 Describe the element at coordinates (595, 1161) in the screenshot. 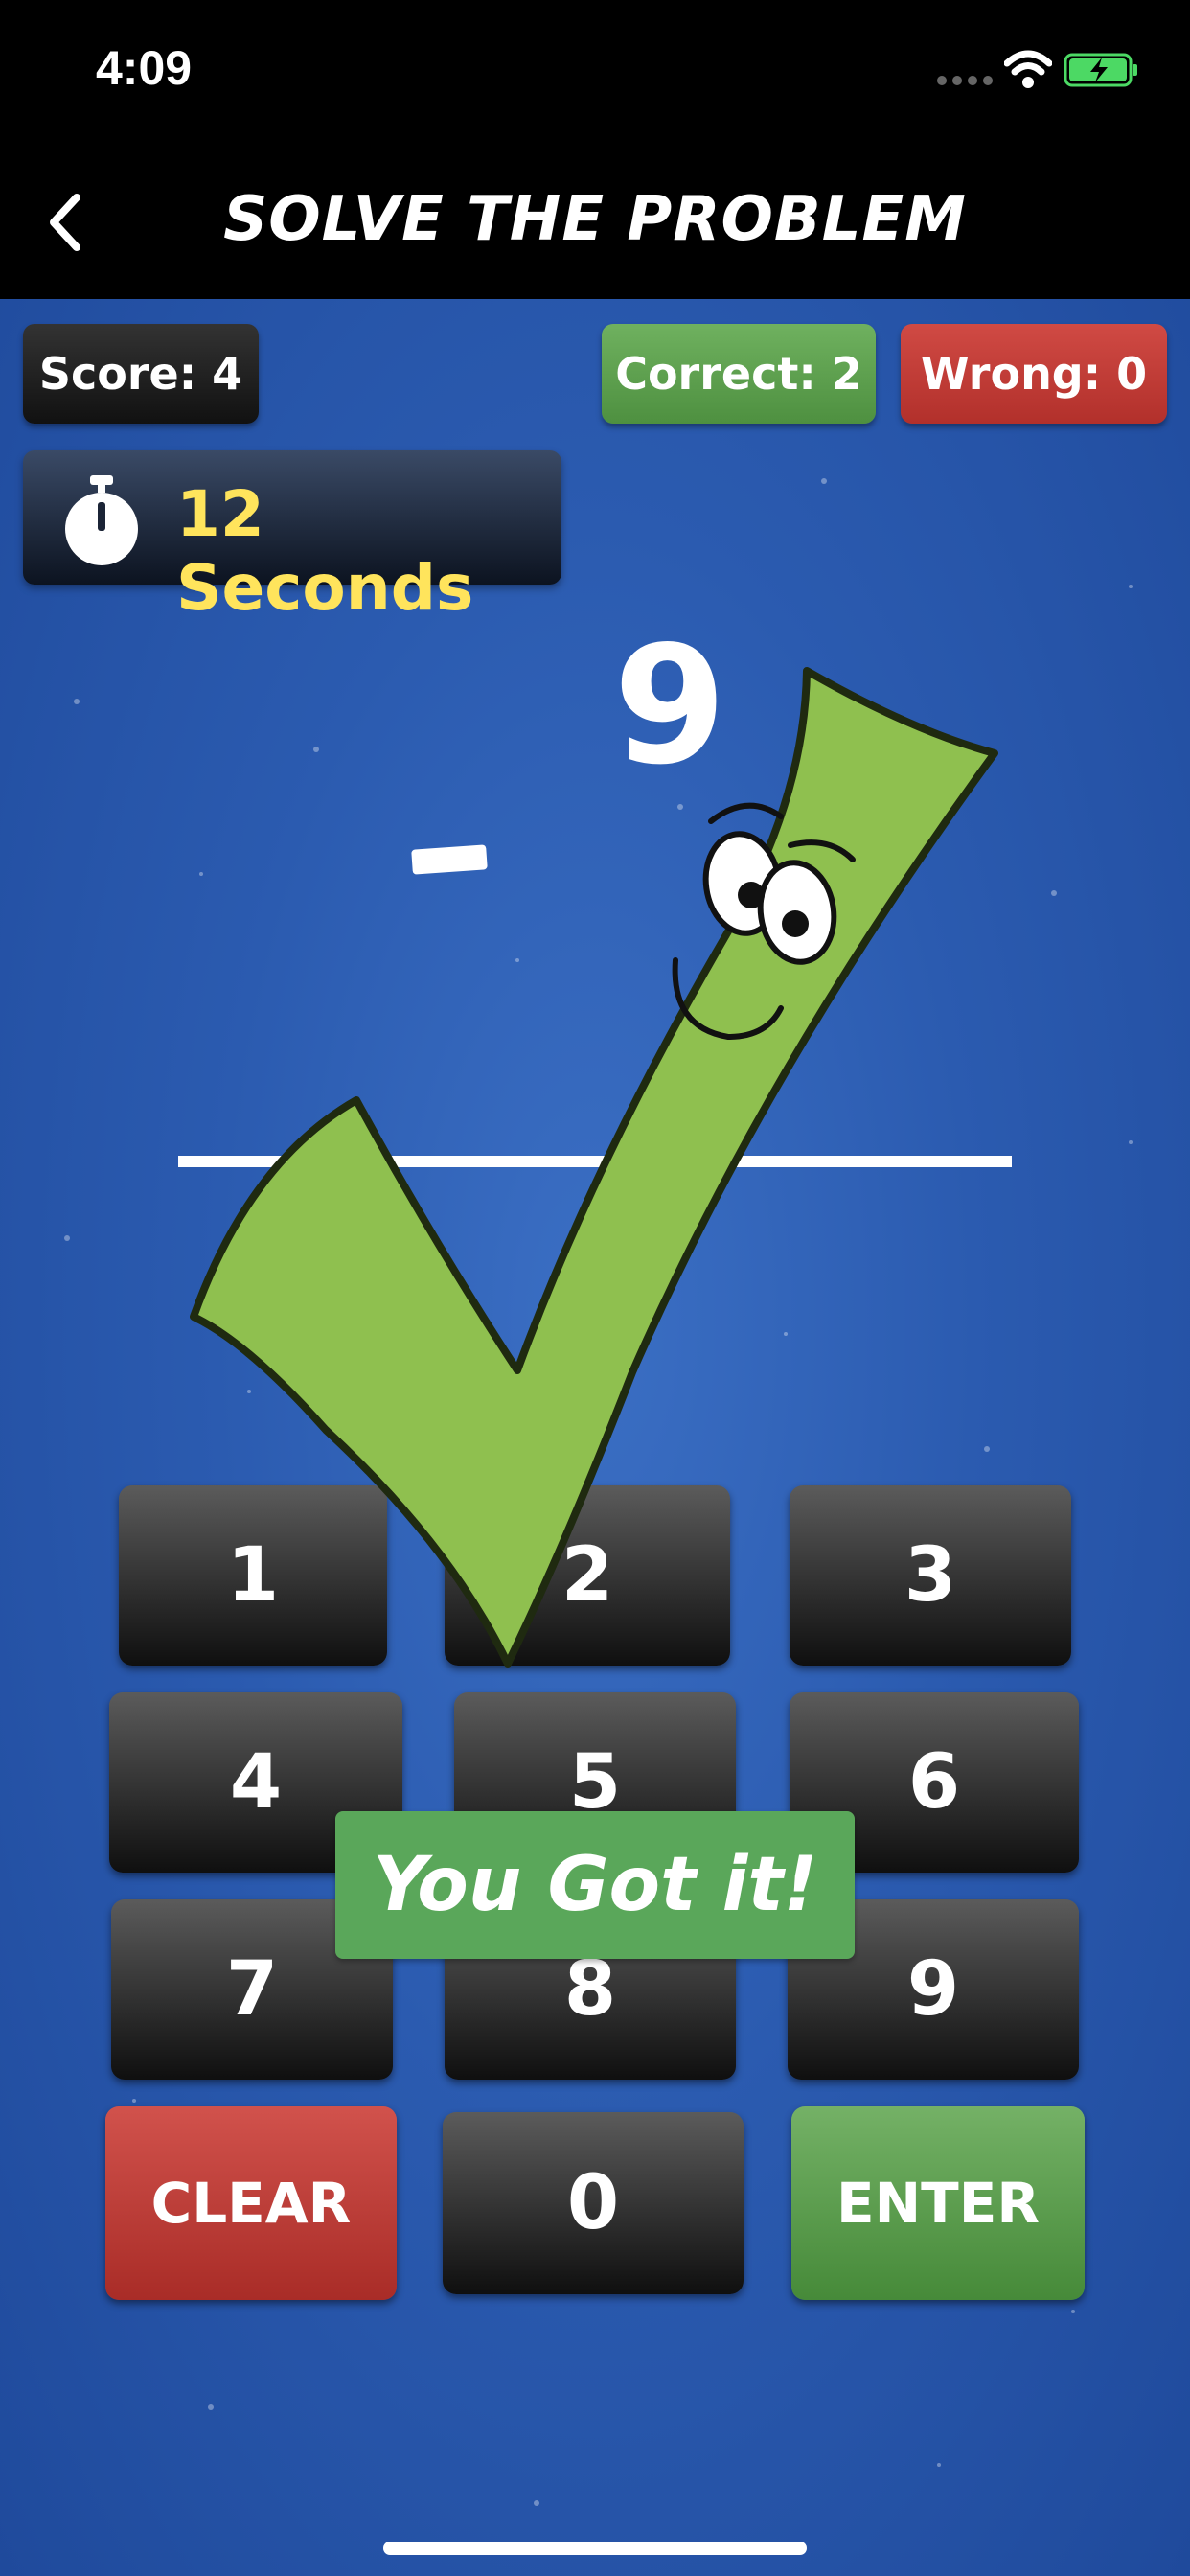

I see `answer-line` at that location.